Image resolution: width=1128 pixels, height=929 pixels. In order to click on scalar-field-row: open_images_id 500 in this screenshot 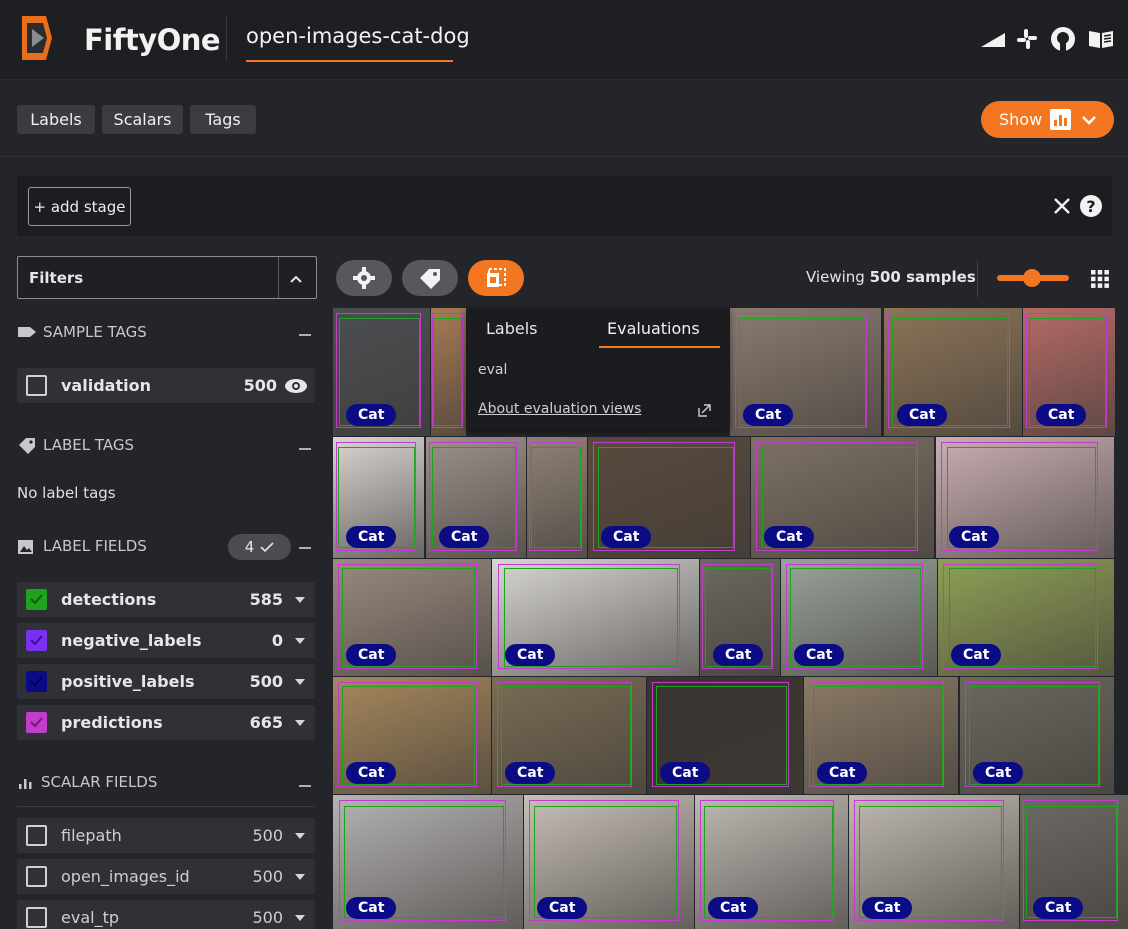, I will do `click(166, 876)`.